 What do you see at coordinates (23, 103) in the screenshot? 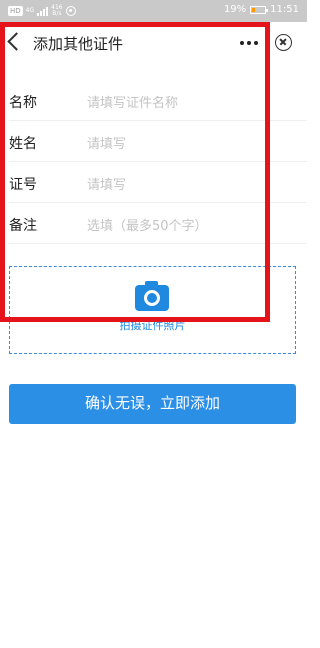
I see `field-label: 名称` at bounding box center [23, 103].